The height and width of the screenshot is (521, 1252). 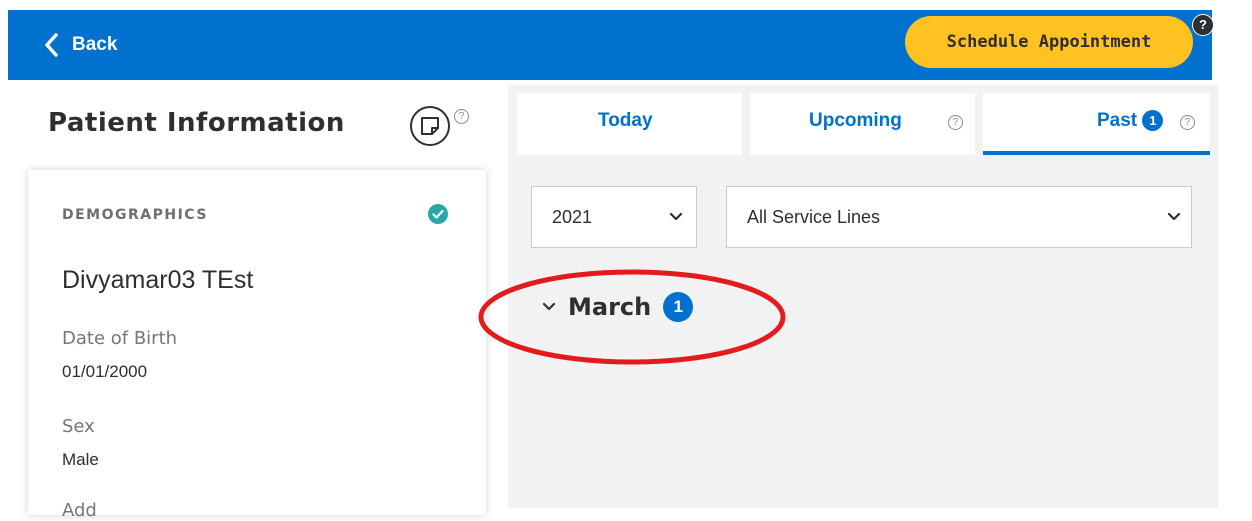 I want to click on tab-upcoming-label: Upcoming, so click(x=855, y=120).